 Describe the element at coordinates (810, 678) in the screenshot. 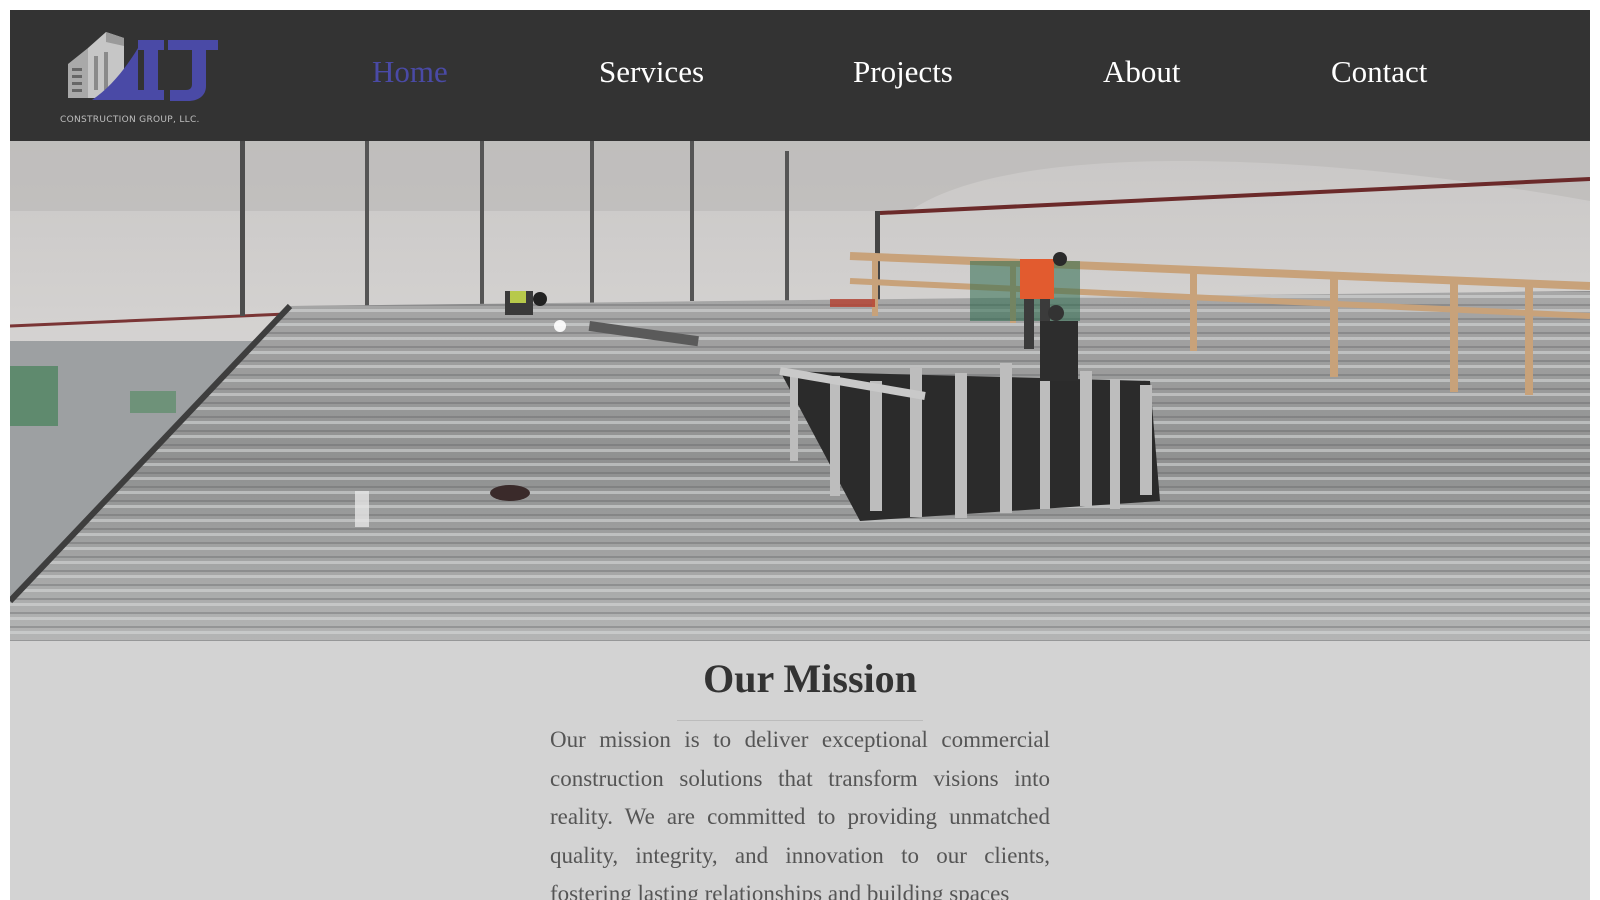

I see `mission-title: Our Mission` at that location.